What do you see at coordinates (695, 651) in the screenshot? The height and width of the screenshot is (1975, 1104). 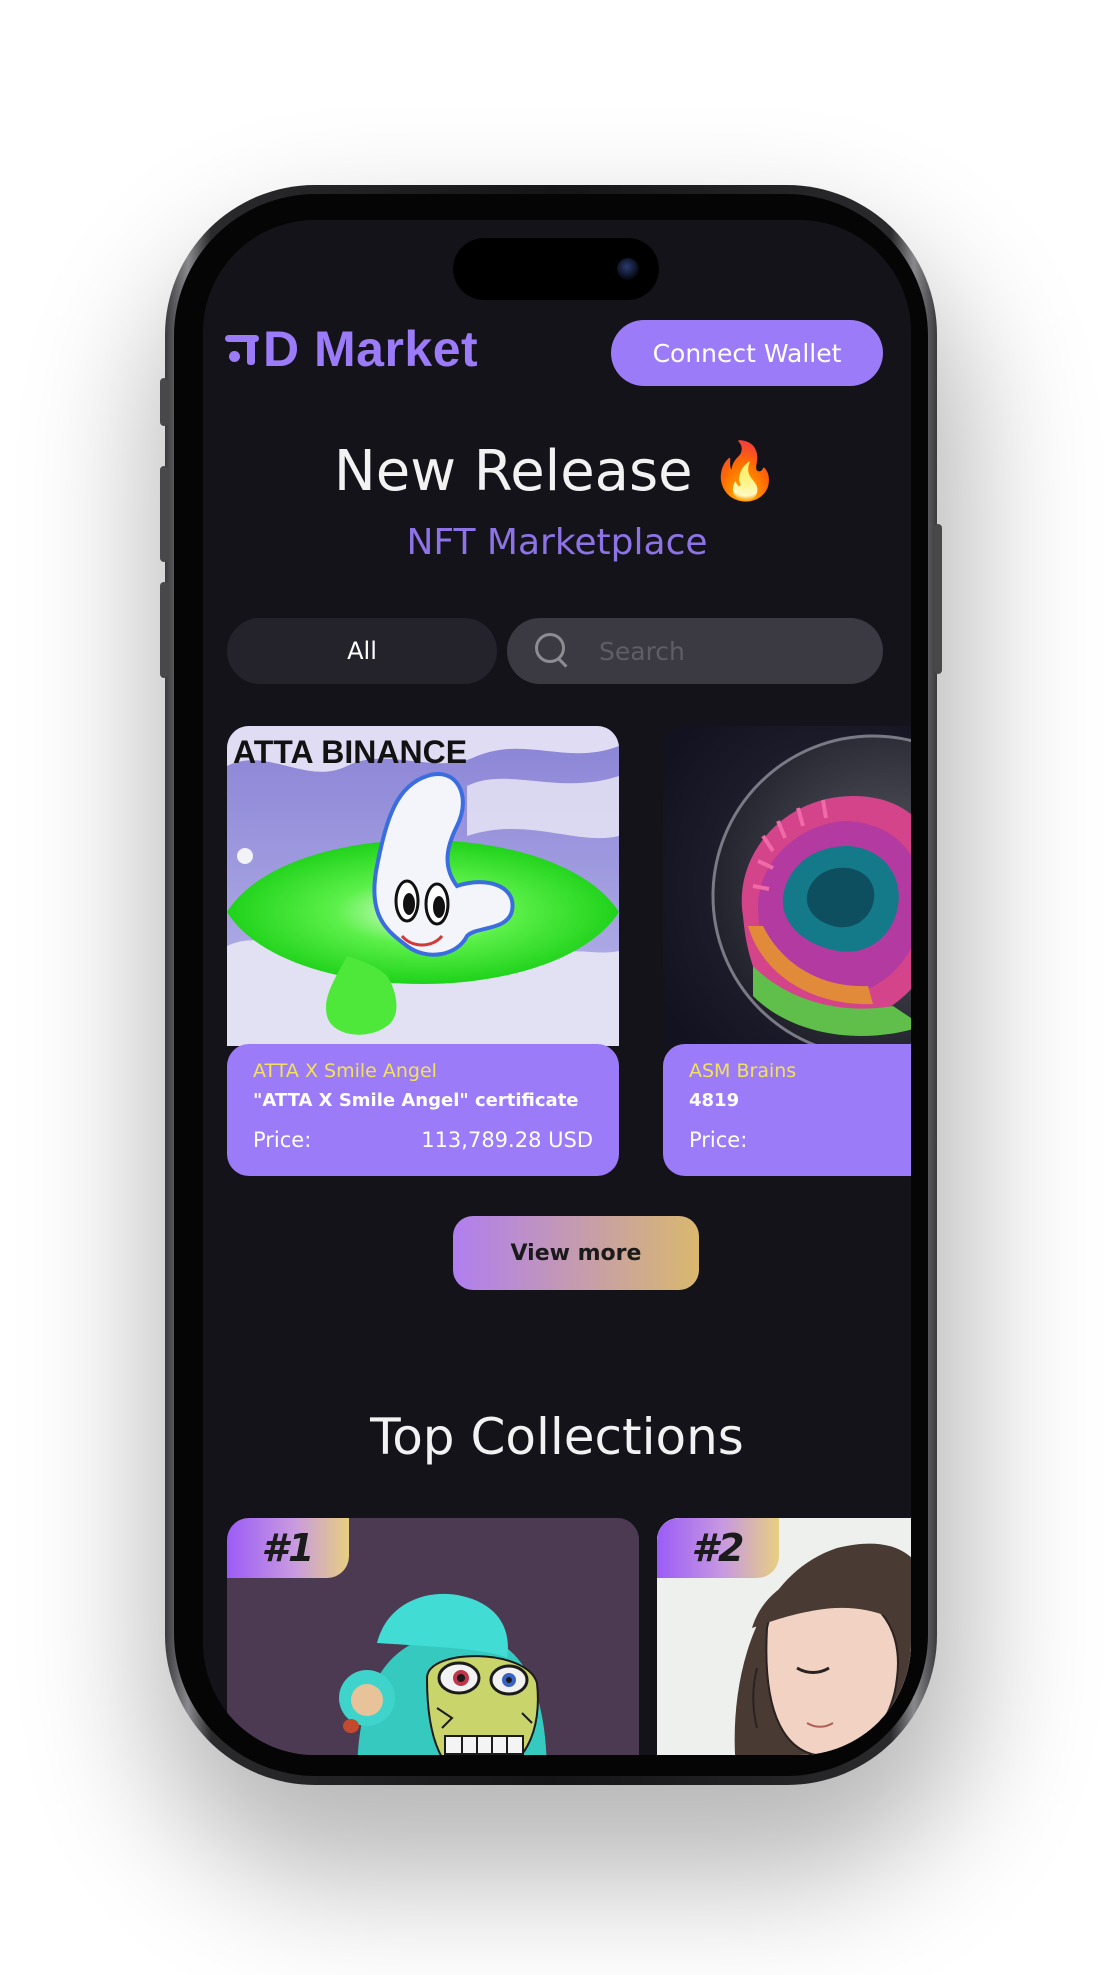 I see `search-input: Search` at bounding box center [695, 651].